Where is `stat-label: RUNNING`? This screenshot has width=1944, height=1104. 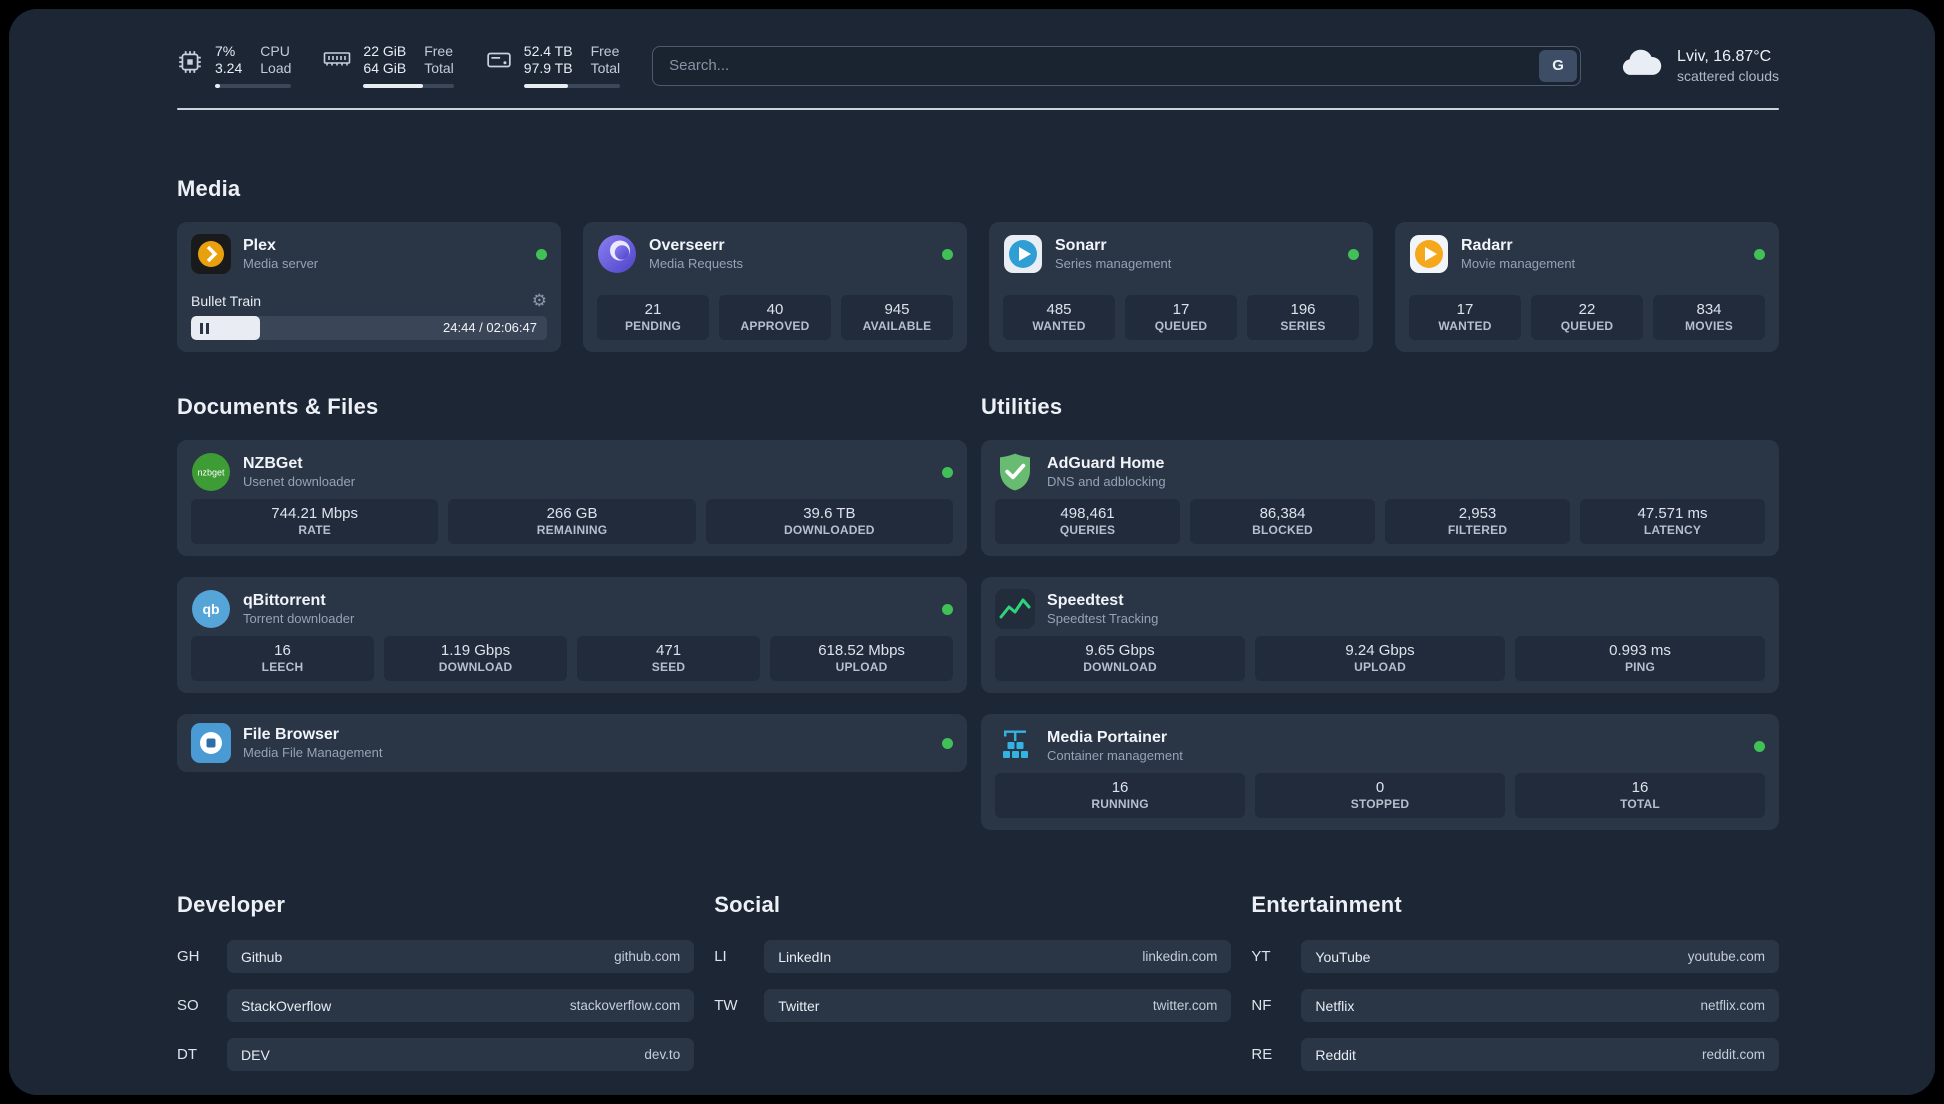 stat-label: RUNNING is located at coordinates (1120, 804).